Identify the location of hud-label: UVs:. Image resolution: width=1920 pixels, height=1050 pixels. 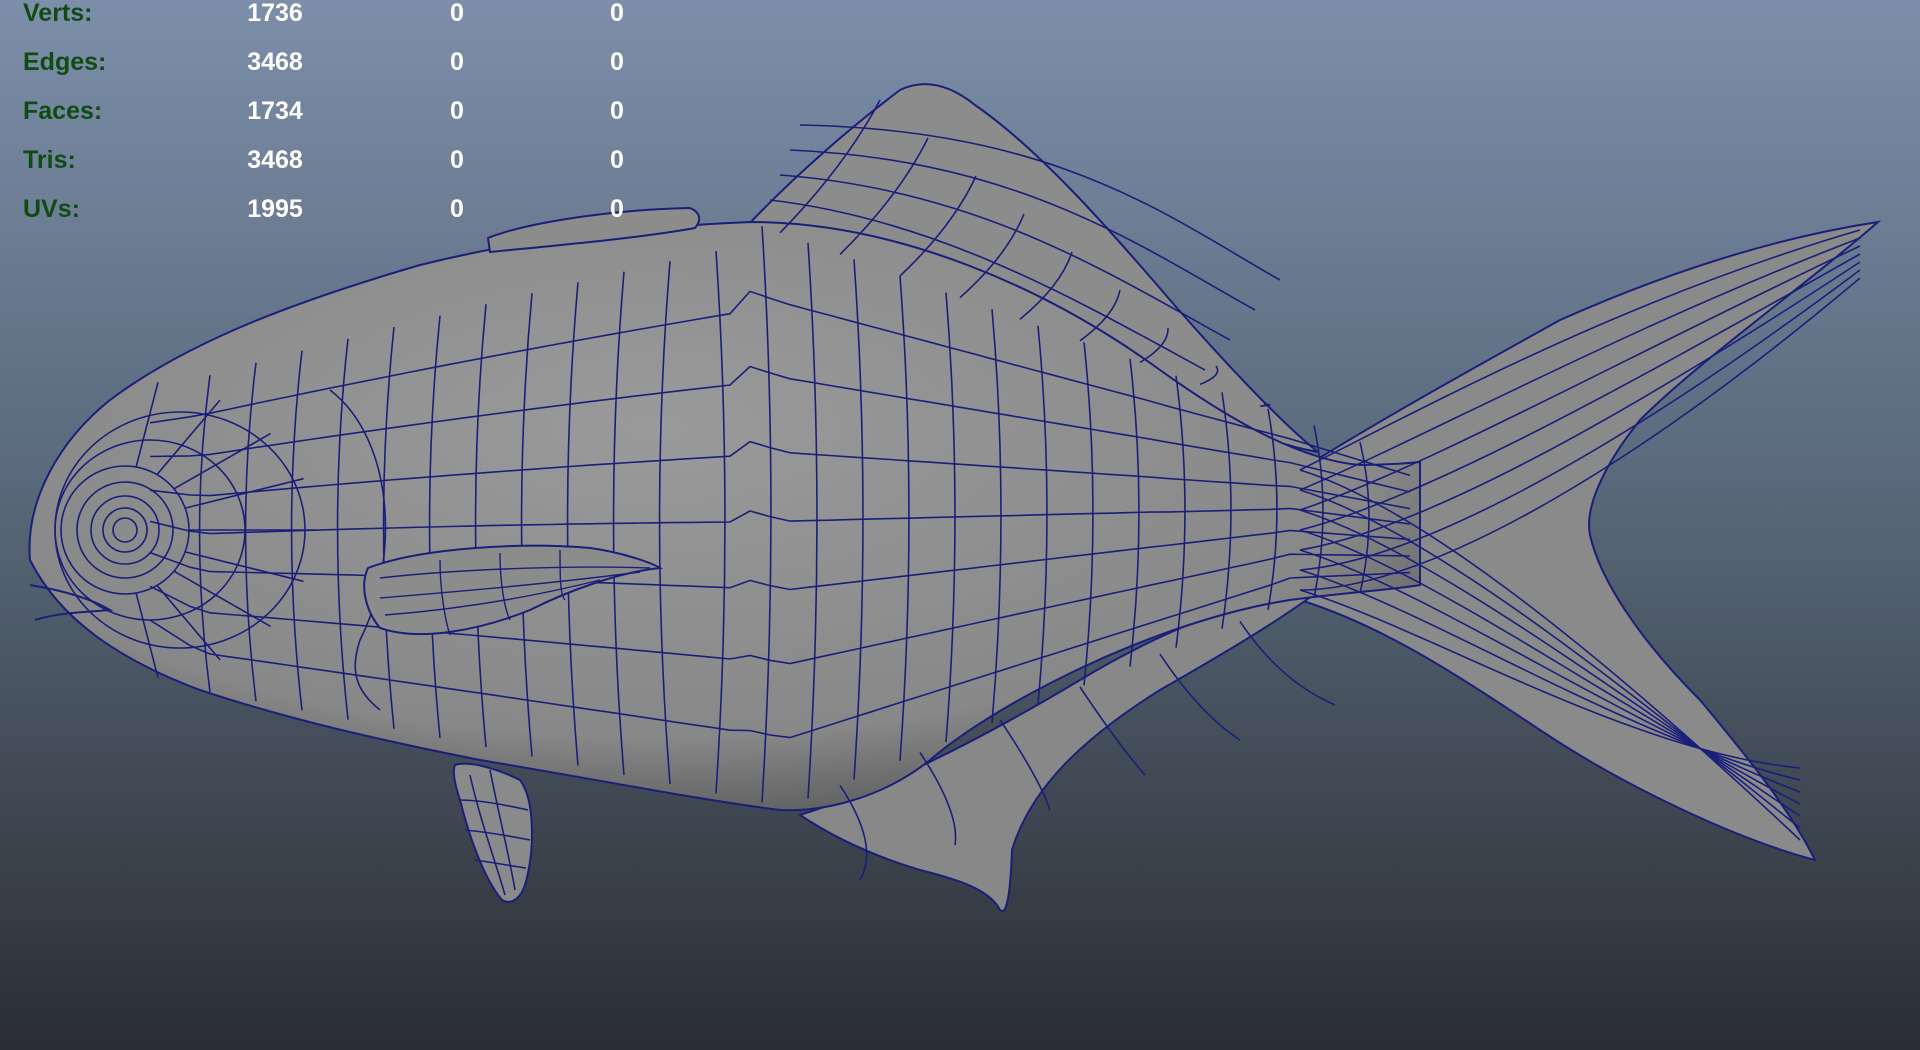
(51, 209).